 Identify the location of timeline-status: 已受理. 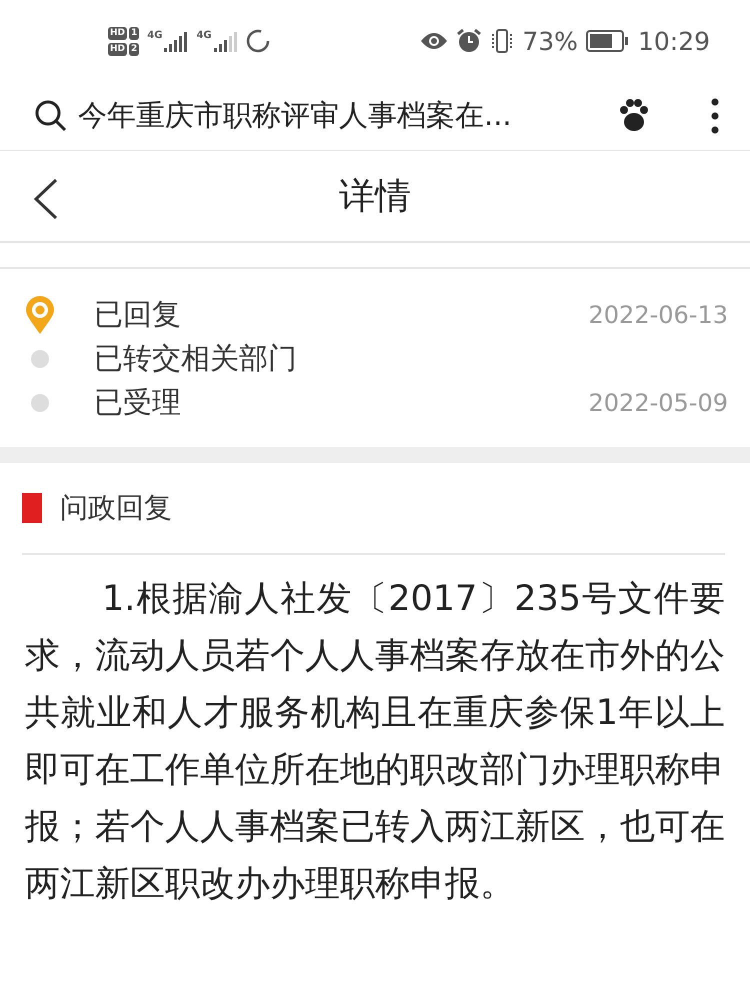
(138, 402).